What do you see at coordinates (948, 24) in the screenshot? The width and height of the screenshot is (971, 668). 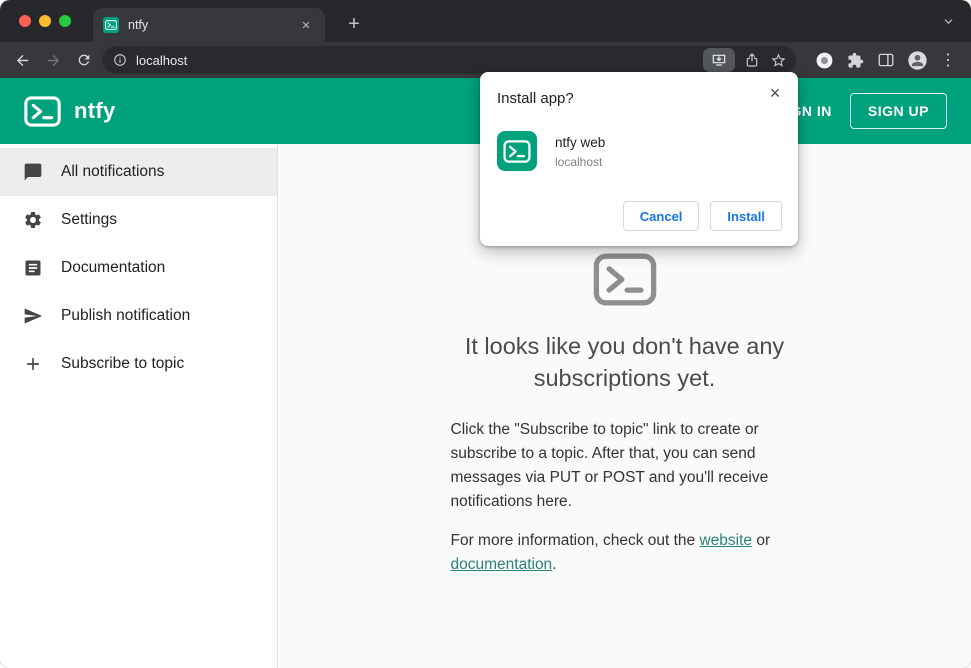 I see `tab-search-chevron-icon` at bounding box center [948, 24].